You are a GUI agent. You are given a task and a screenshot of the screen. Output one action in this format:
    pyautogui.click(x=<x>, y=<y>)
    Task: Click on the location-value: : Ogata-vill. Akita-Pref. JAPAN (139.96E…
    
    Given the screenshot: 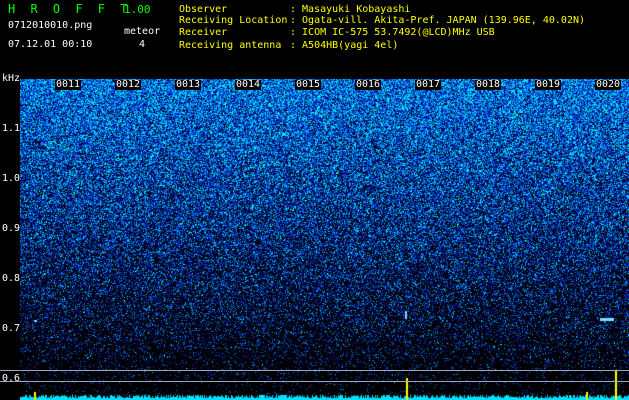 What is the action you would take?
    pyautogui.click(x=438, y=20)
    